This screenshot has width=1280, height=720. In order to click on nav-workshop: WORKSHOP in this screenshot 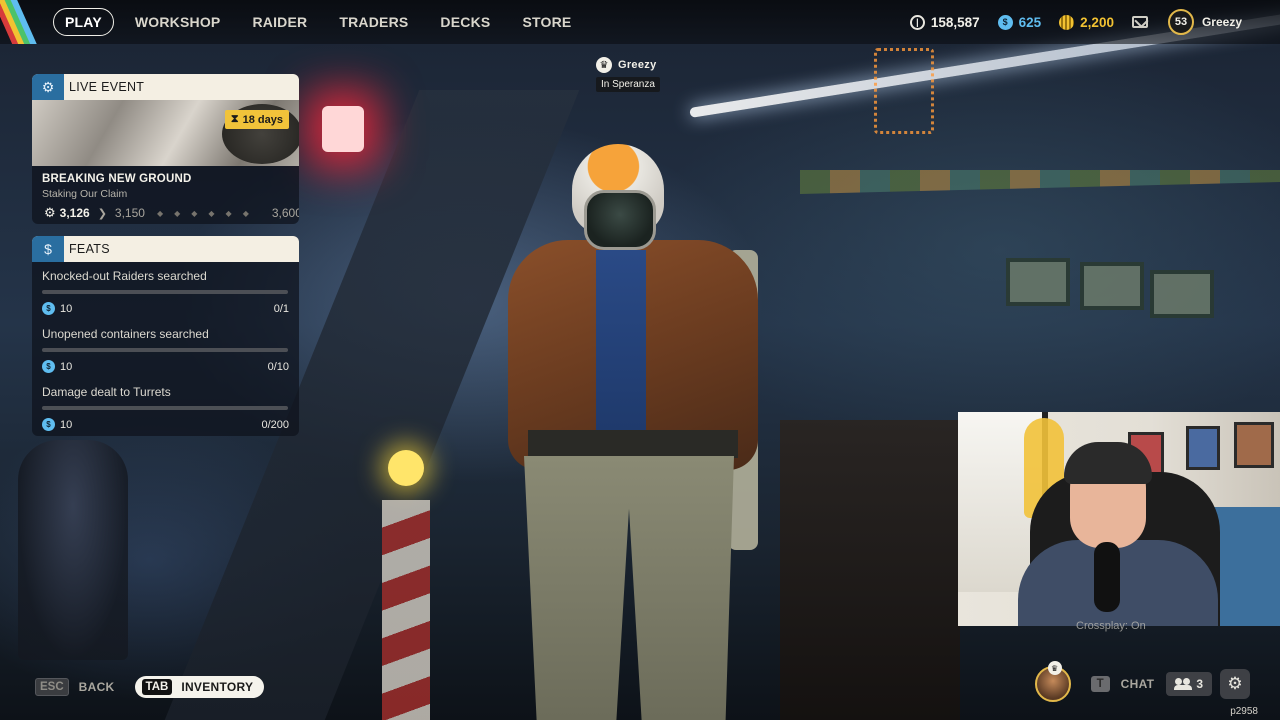, I will do `click(178, 22)`.